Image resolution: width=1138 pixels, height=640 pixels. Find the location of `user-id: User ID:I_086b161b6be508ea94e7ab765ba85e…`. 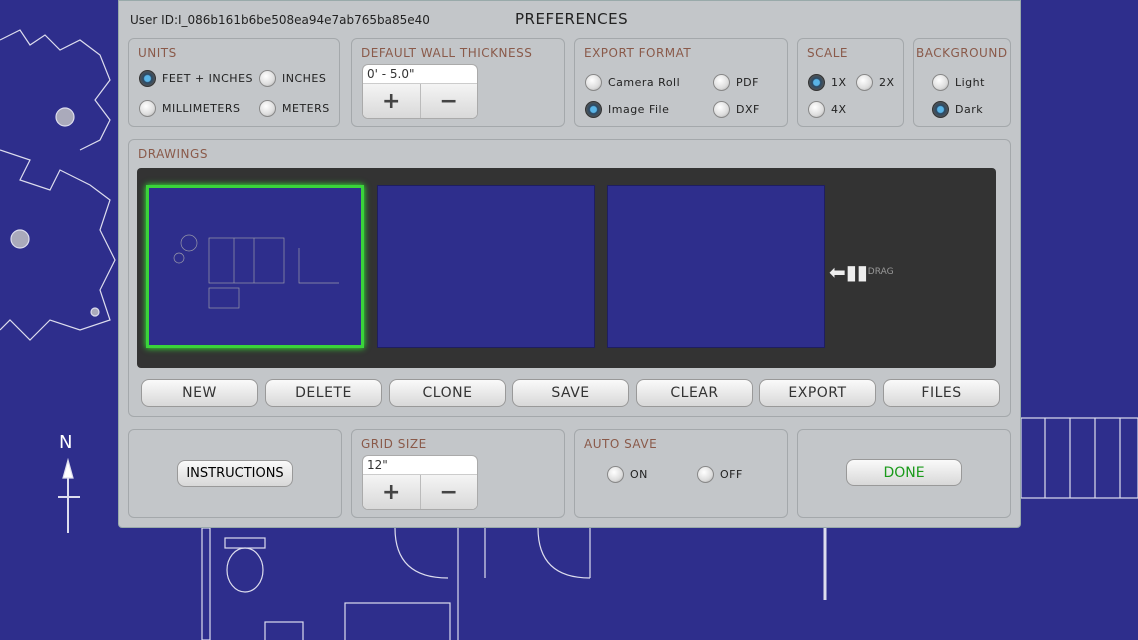

user-id: User ID:I_086b161b6be508ea94e7ab765ba85e… is located at coordinates (280, 20).